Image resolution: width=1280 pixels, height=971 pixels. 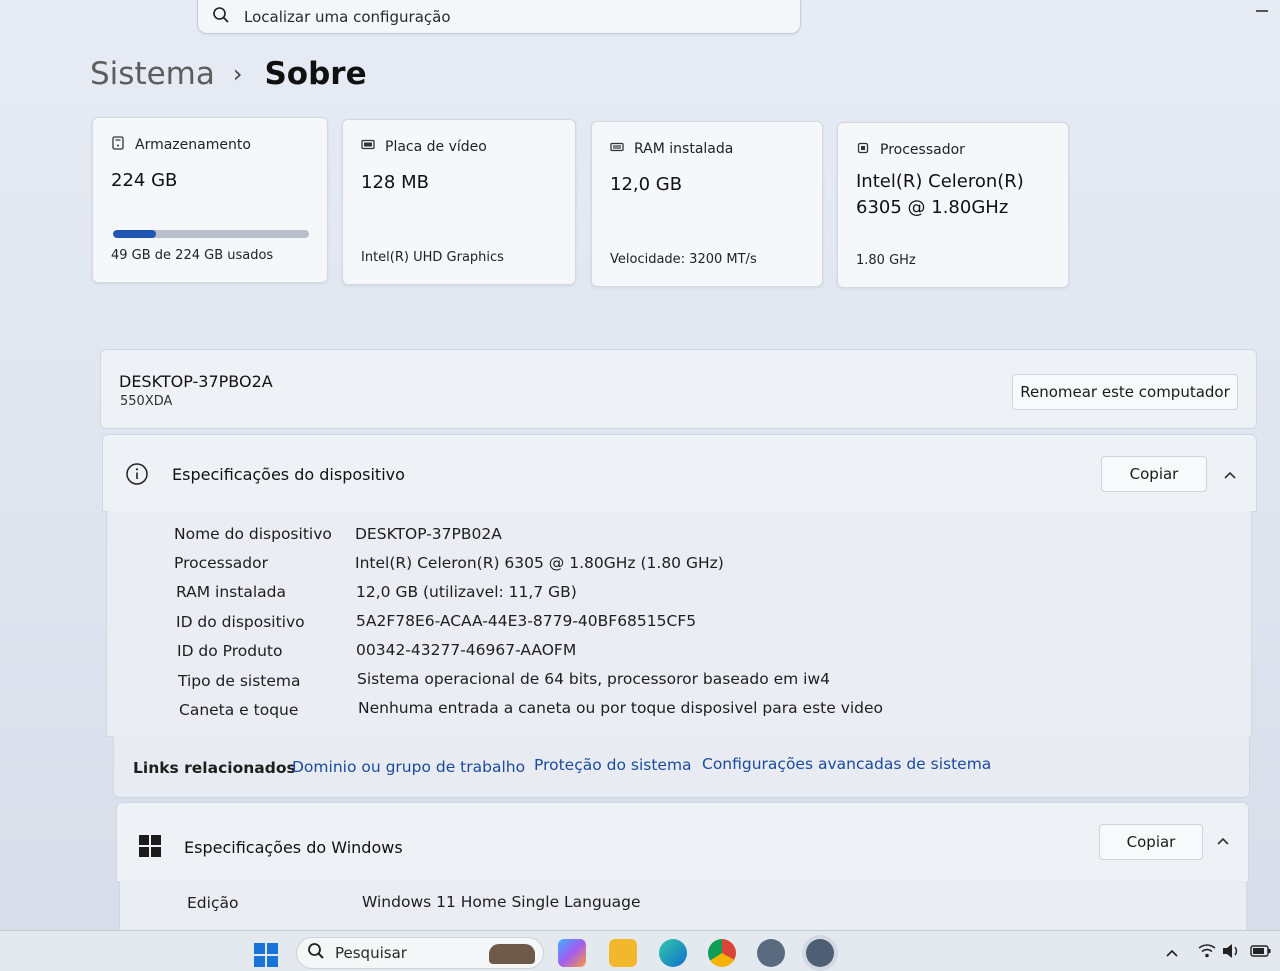 I want to click on taskbar-search: Pesquisar, so click(x=420, y=953).